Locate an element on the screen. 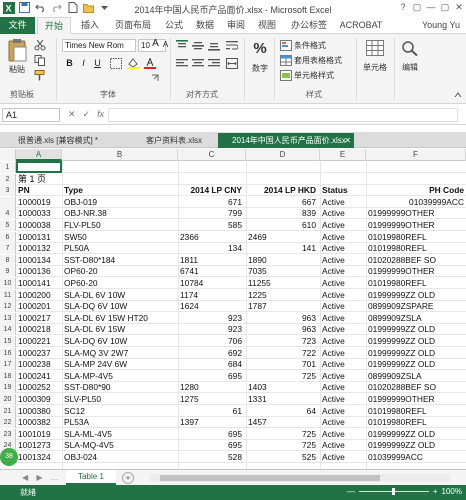  table-cell-d: 11255 is located at coordinates (282, 283).